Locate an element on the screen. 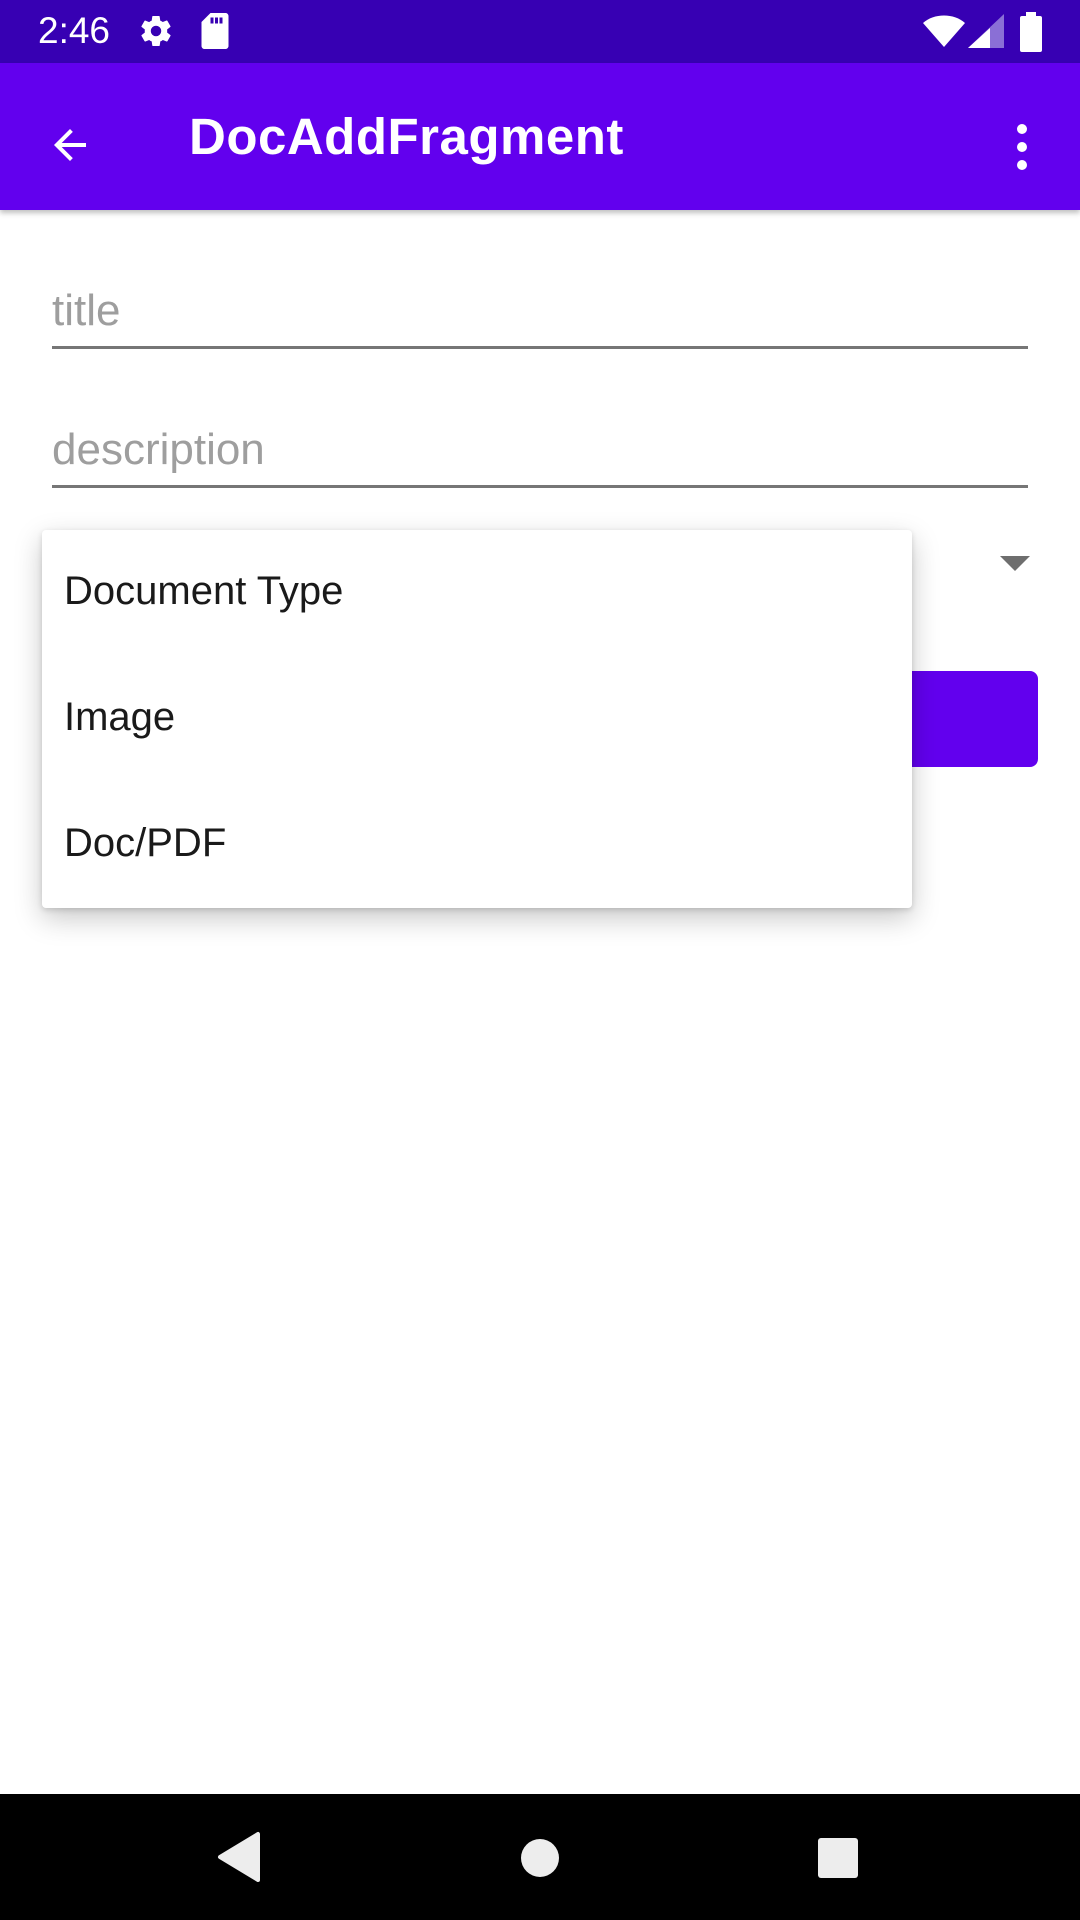 The image size is (1080, 1920). nav-back-button is located at coordinates (239, 1857).